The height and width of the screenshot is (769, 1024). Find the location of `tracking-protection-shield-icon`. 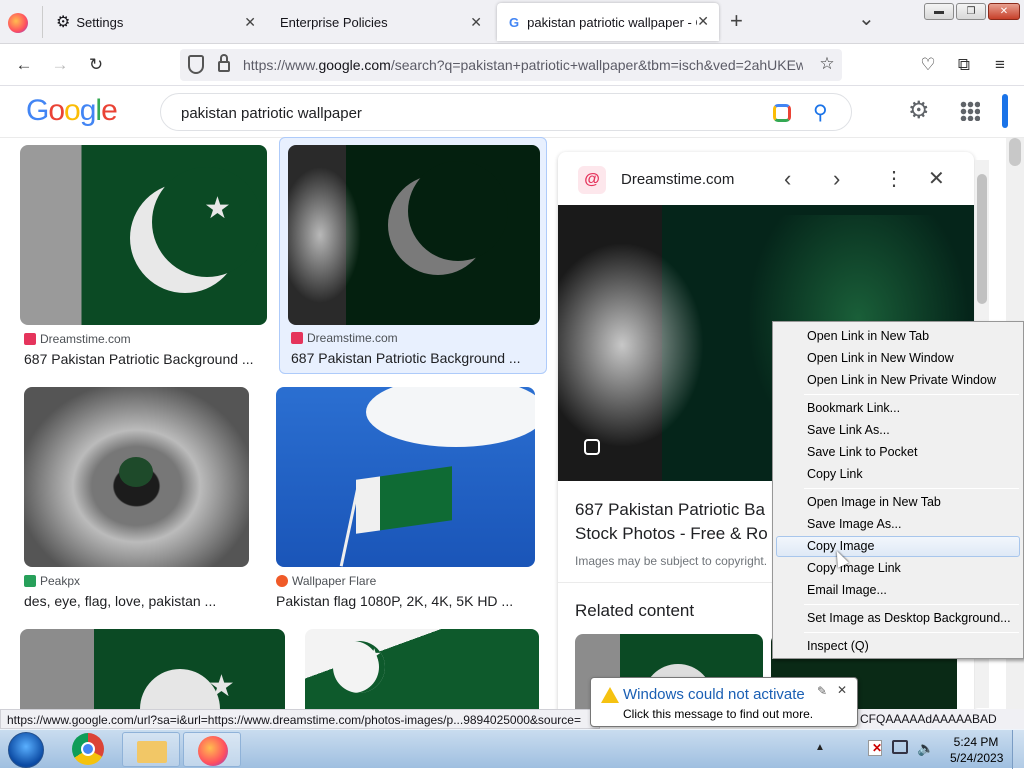

tracking-protection-shield-icon is located at coordinates (196, 64).